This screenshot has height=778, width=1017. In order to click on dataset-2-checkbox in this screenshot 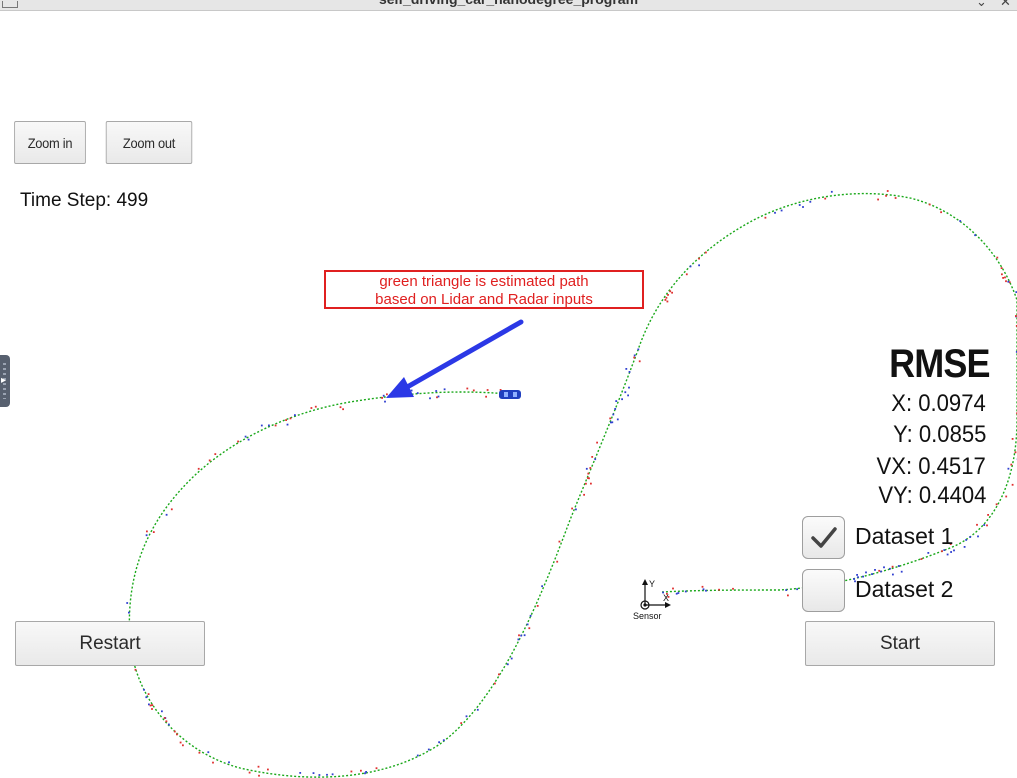, I will do `click(823, 590)`.